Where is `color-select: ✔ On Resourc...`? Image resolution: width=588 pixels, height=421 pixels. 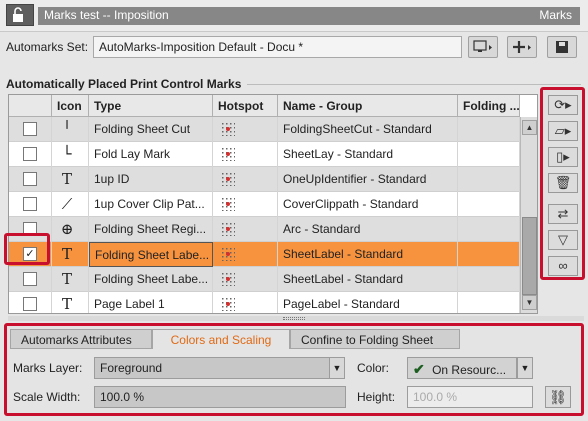 color-select: ✔ On Resourc... is located at coordinates (462, 368).